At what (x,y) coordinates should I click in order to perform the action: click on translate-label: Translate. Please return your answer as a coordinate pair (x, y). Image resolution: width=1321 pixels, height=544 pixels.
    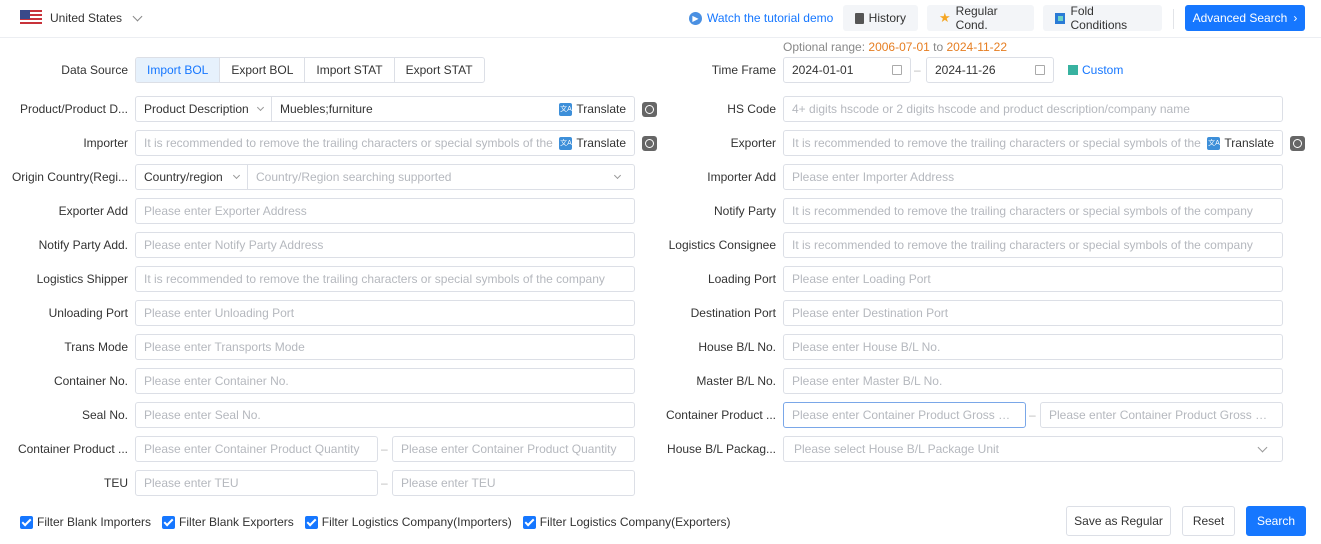
    Looking at the image, I should click on (601, 109).